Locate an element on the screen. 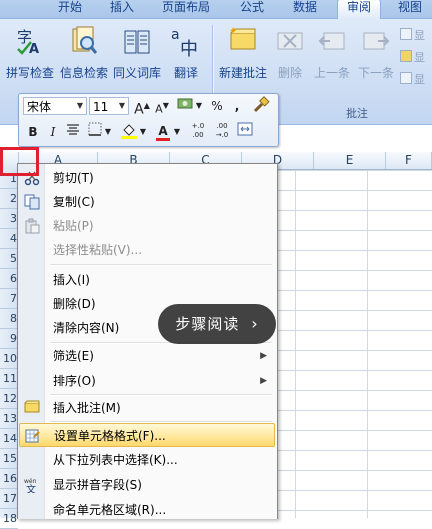 This screenshot has height=529, width=432. show-ink-button: 显 is located at coordinates (412, 79).